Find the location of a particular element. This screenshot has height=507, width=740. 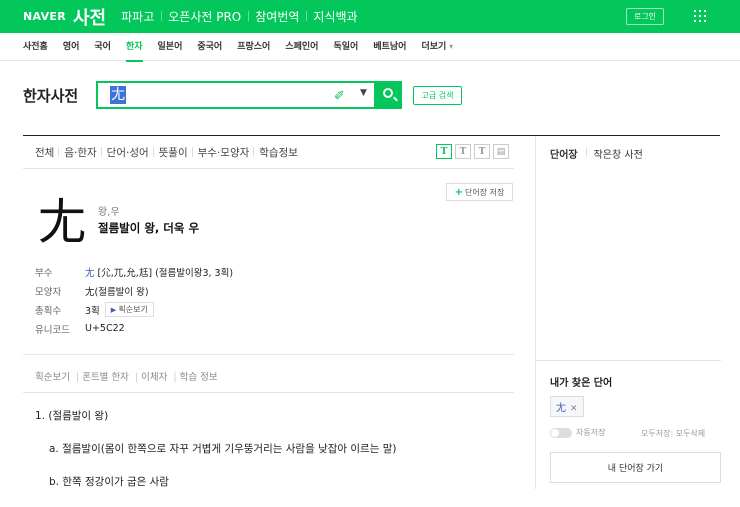

tab-words-idioms: 단어·성어 is located at coordinates (124, 152).